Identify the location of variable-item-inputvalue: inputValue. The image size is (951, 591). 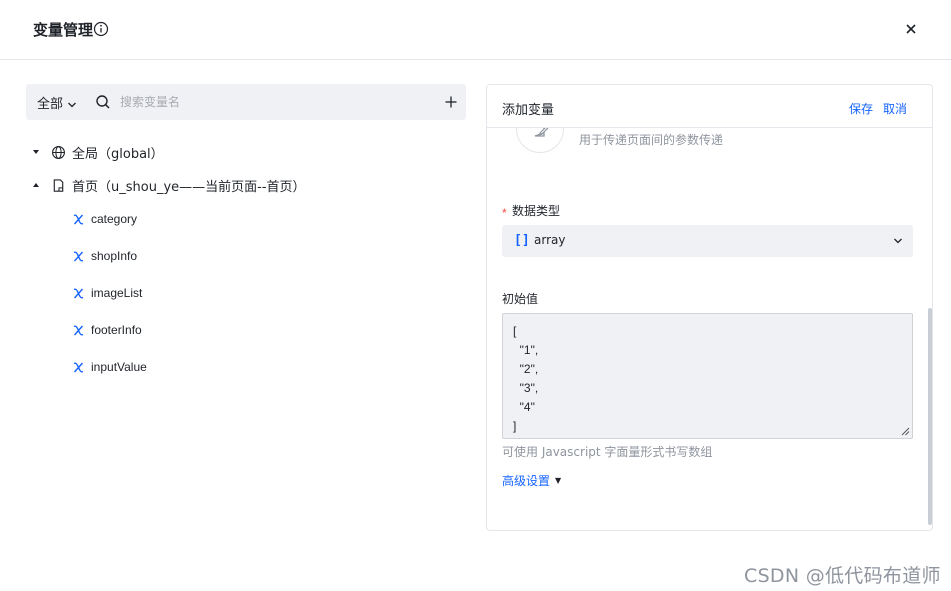
(109, 367).